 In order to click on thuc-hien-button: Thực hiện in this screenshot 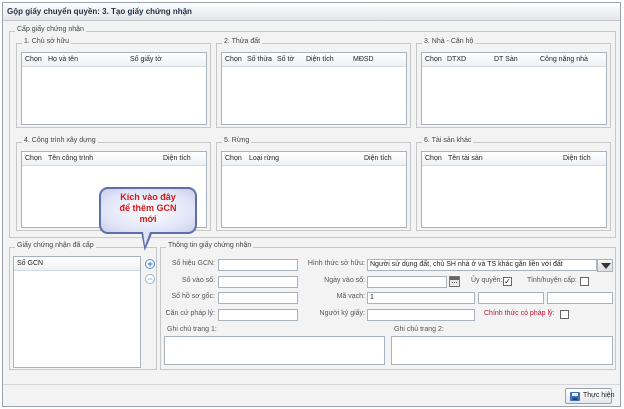, I will do `click(590, 396)`.